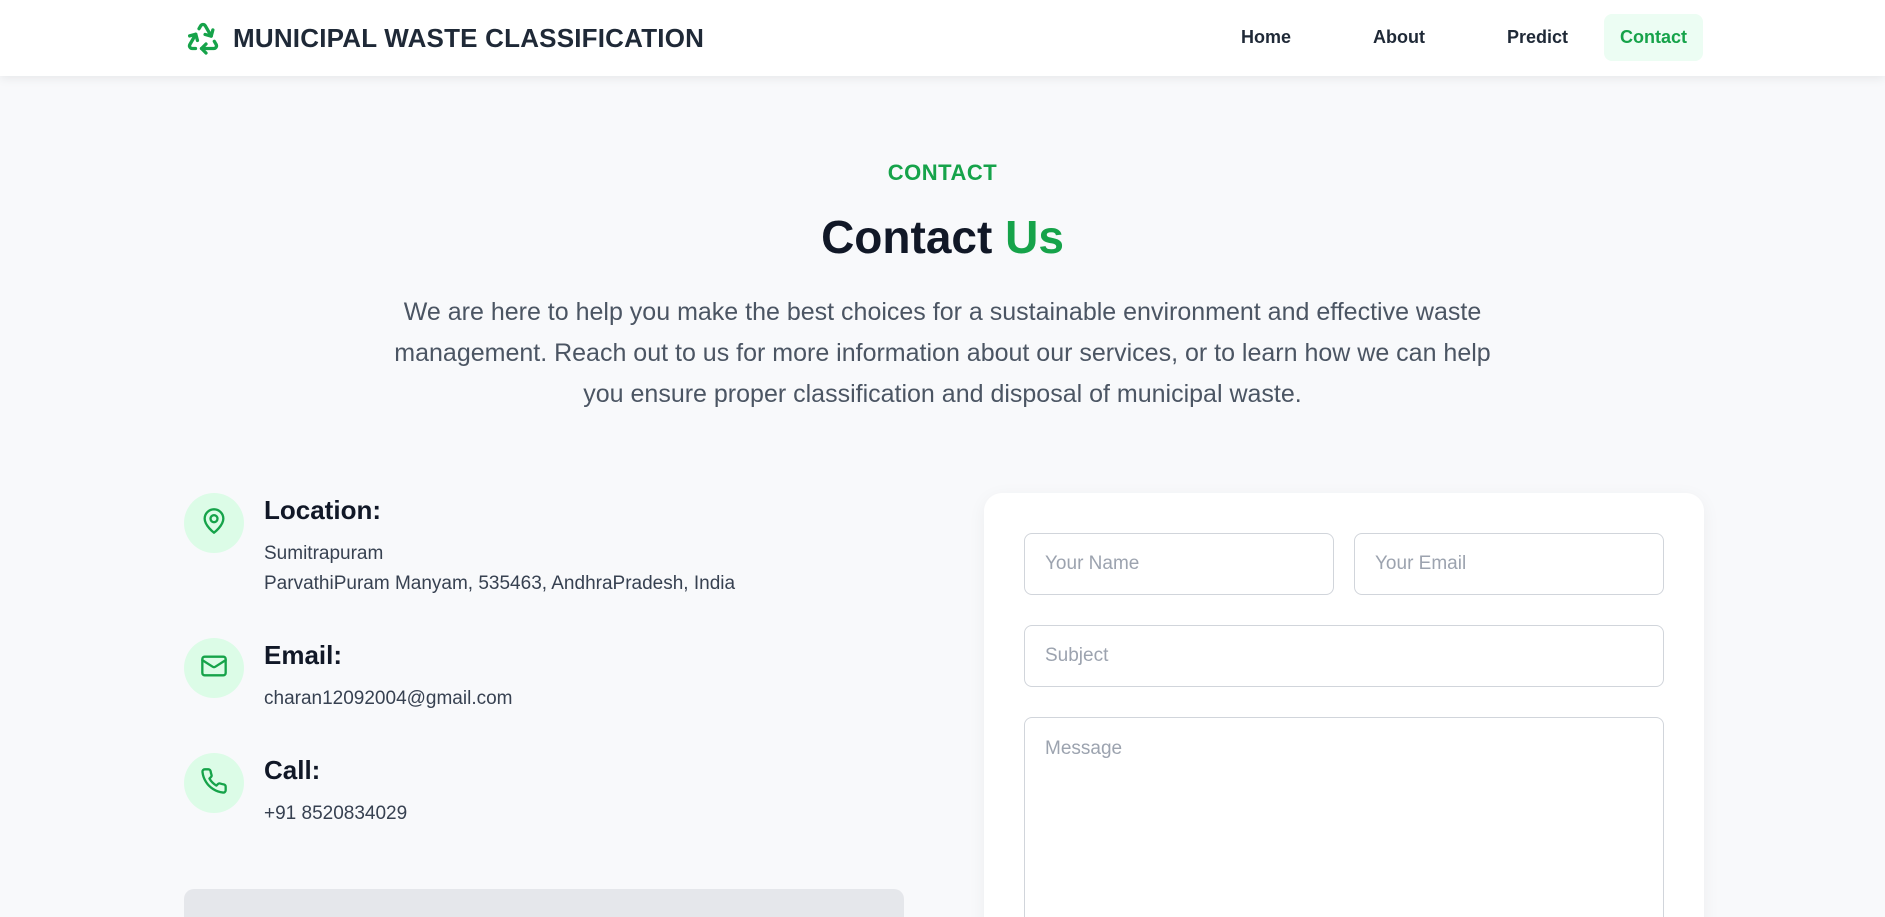 The height and width of the screenshot is (917, 1885). Describe the element at coordinates (1344, 656) in the screenshot. I see `subject-input` at that location.